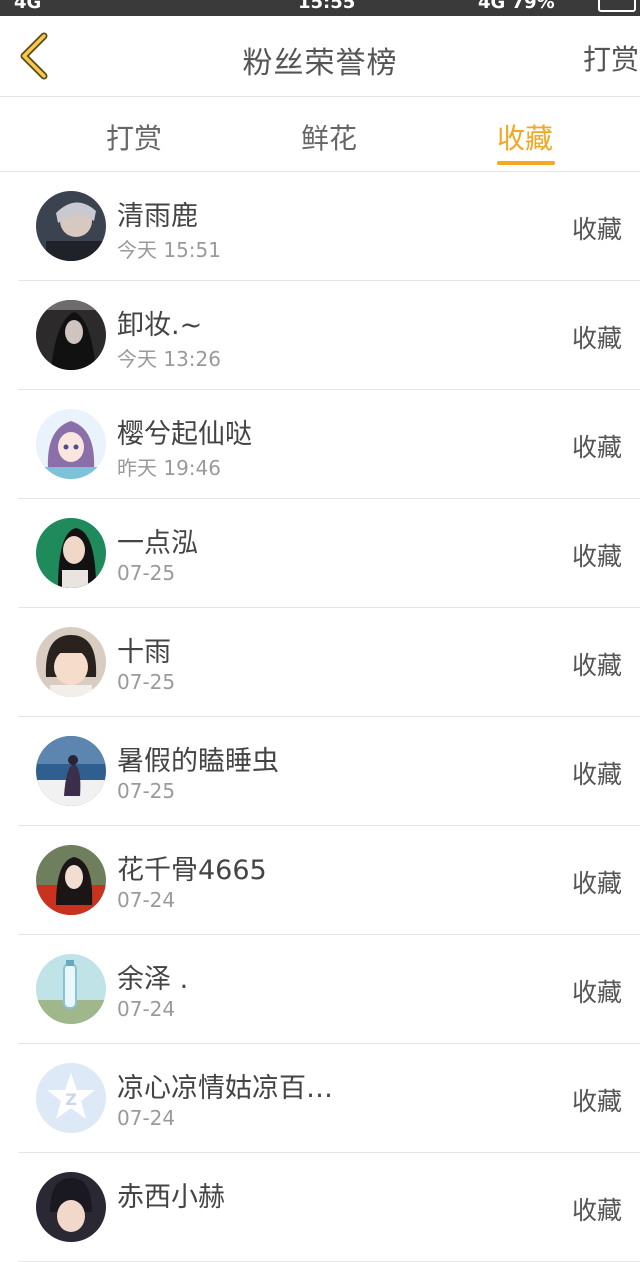 This screenshot has width=640, height=1262. What do you see at coordinates (516, 6) in the screenshot?
I see `status-right: 4G 79%` at bounding box center [516, 6].